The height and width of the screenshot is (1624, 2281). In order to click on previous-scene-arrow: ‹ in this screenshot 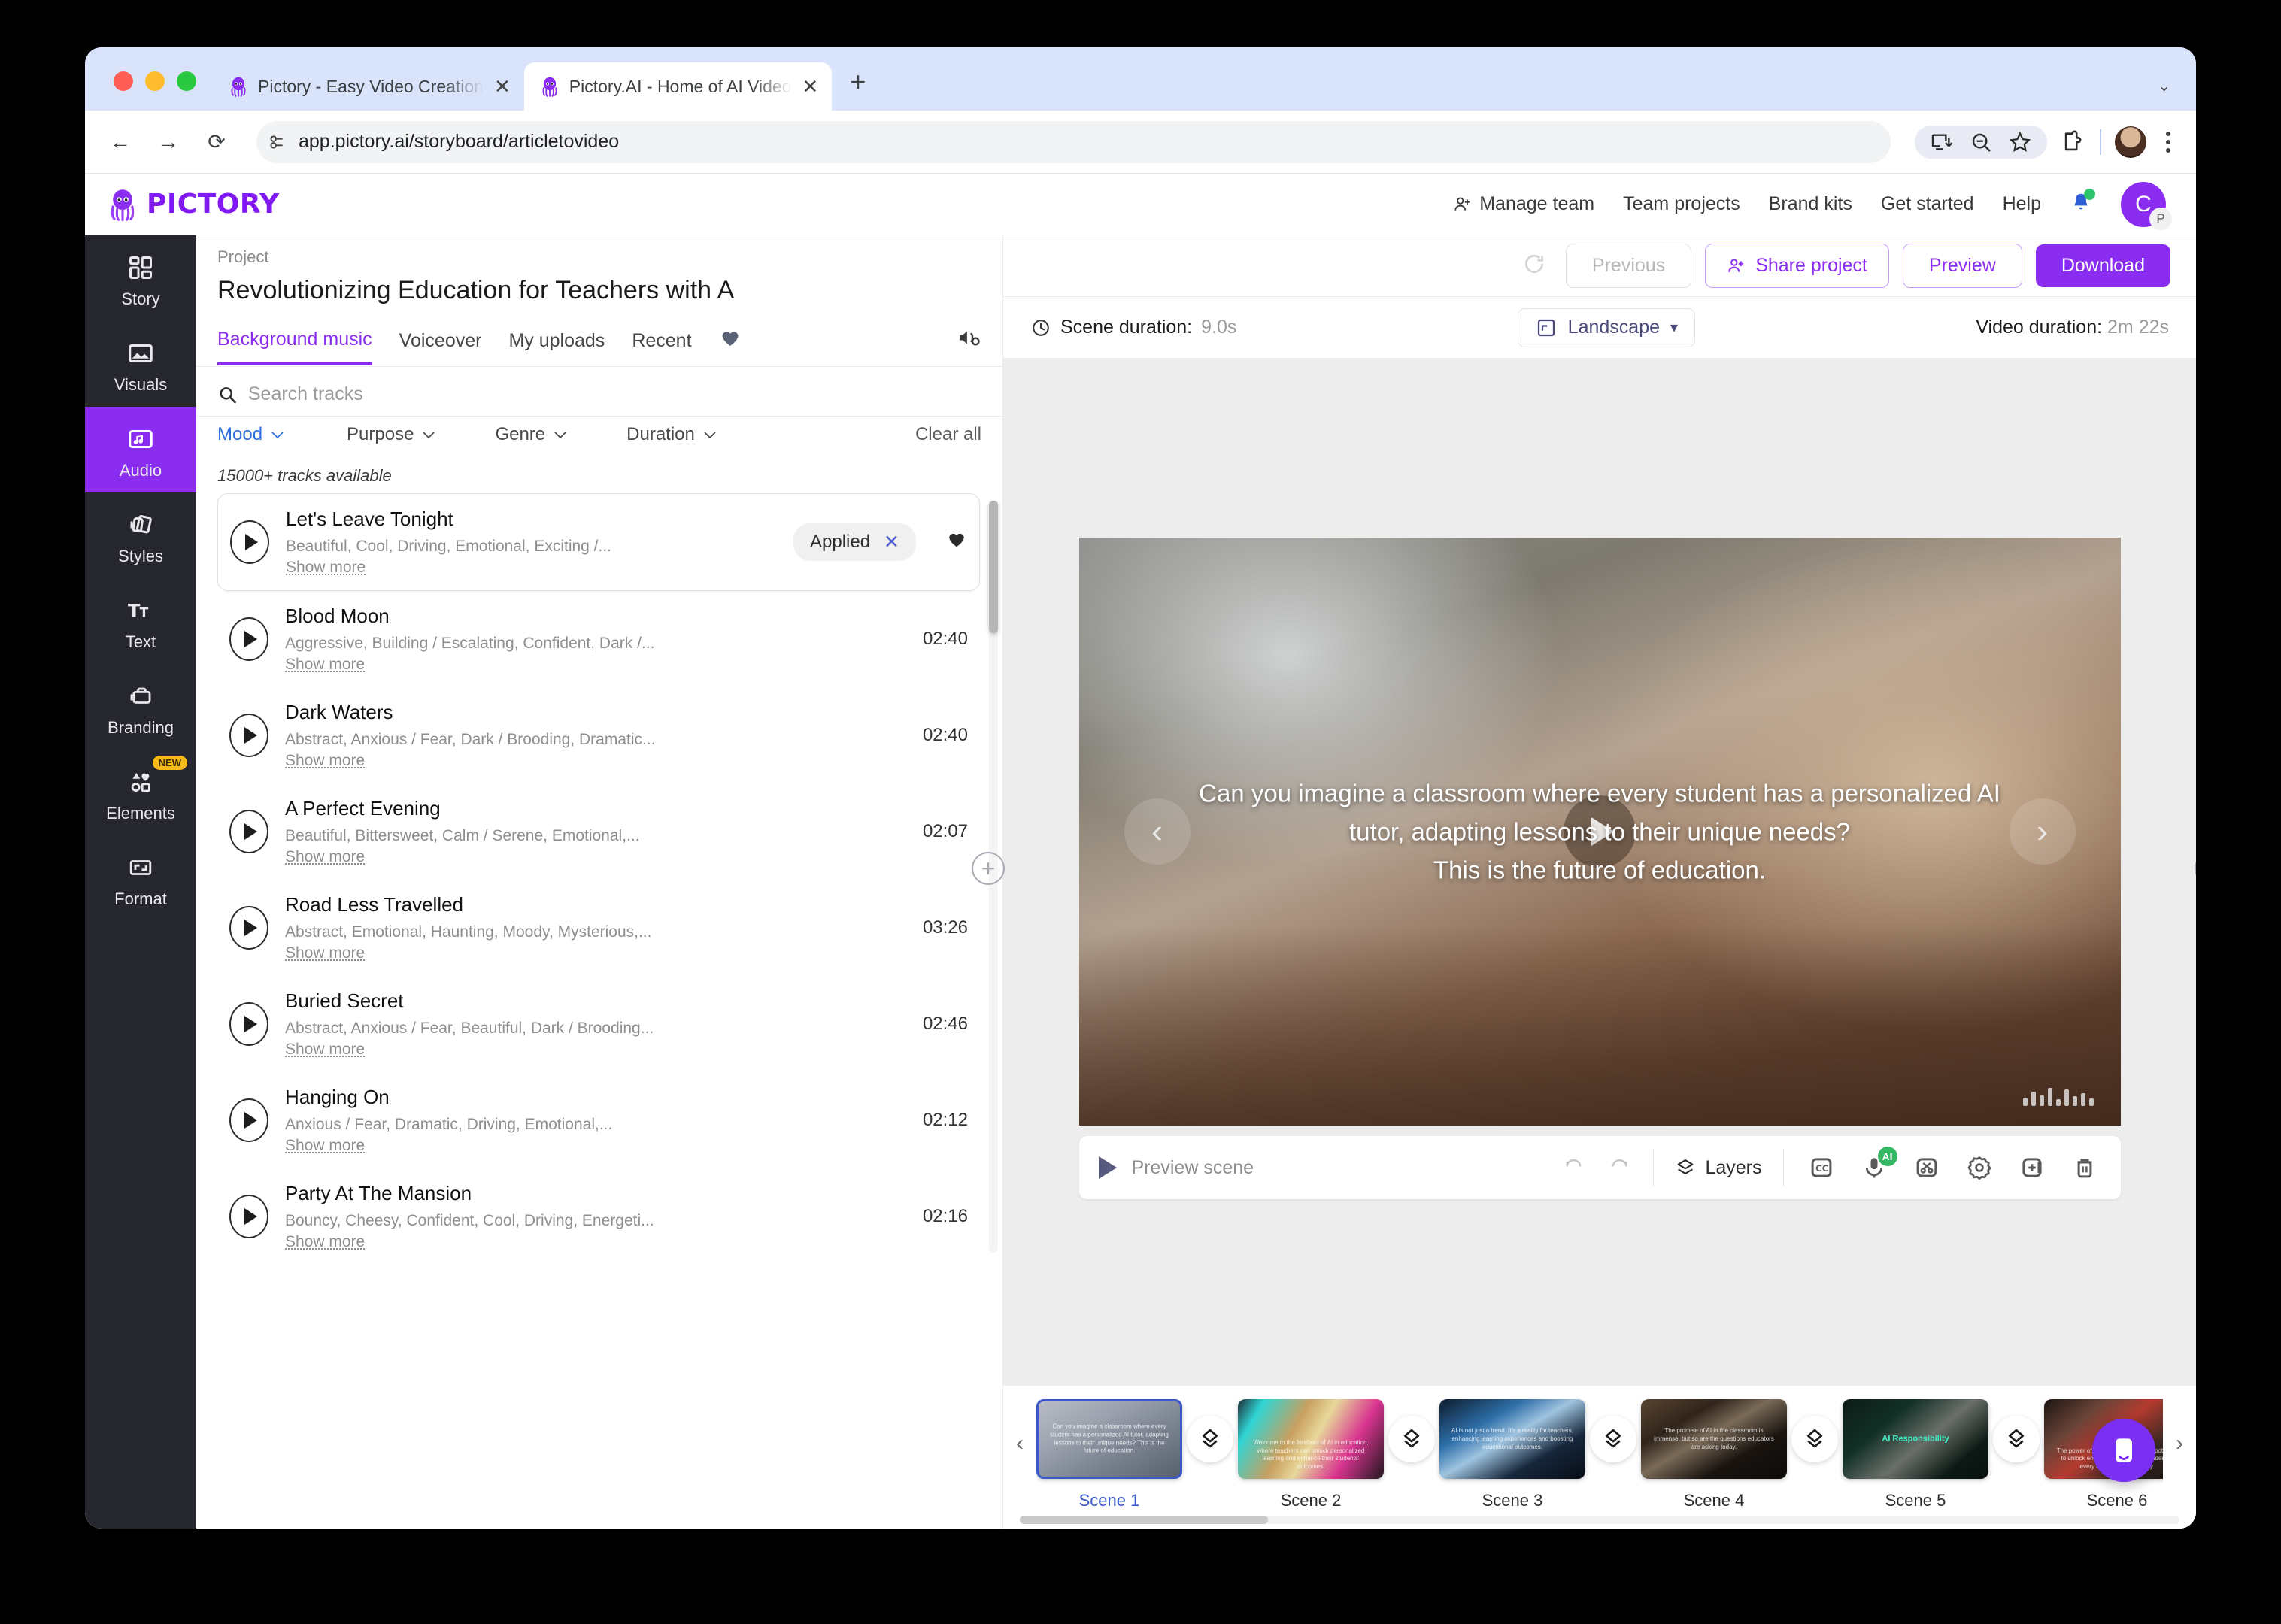, I will do `click(1157, 831)`.